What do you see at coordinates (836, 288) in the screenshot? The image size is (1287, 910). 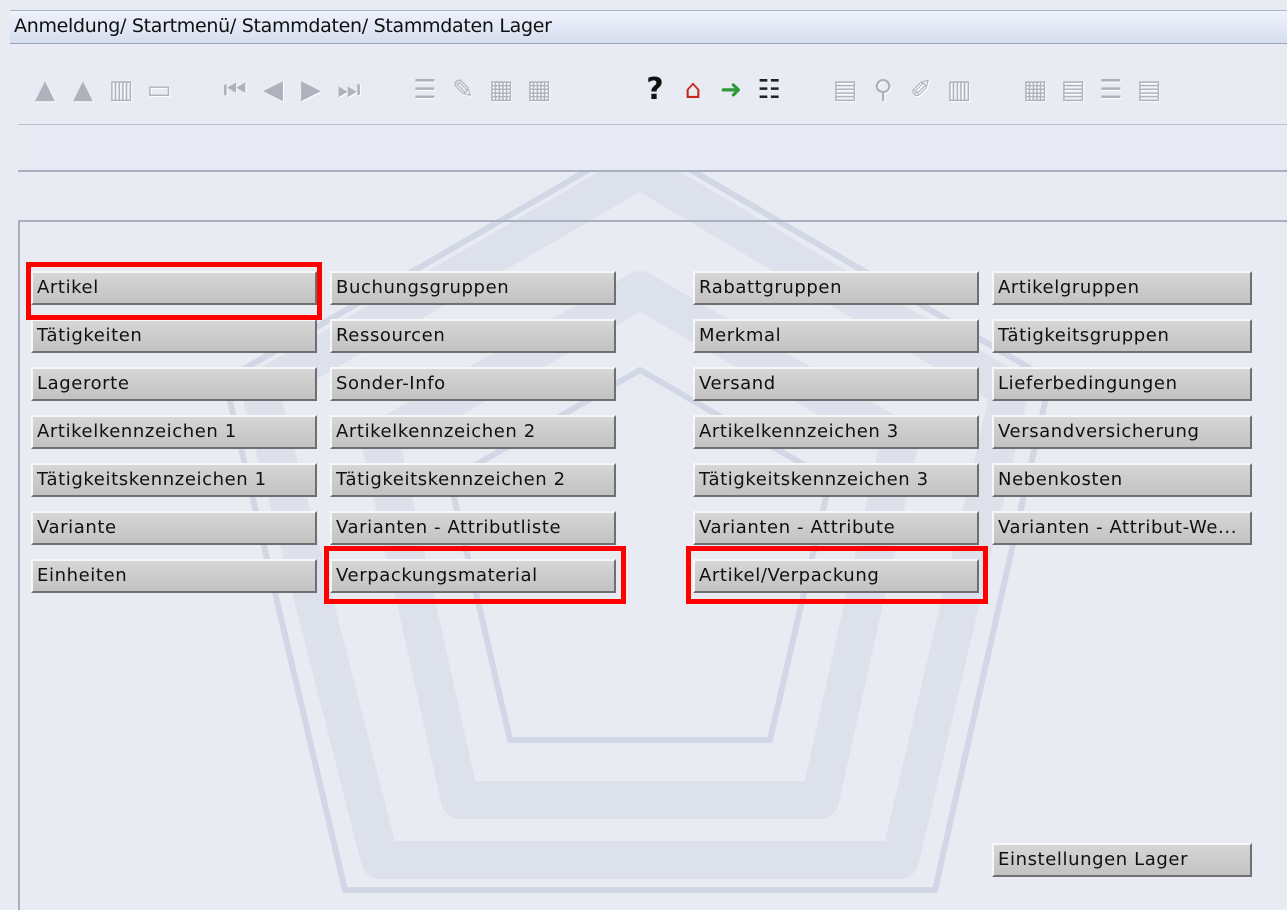 I see `rabattgruppen-button: Rabattgruppen` at bounding box center [836, 288].